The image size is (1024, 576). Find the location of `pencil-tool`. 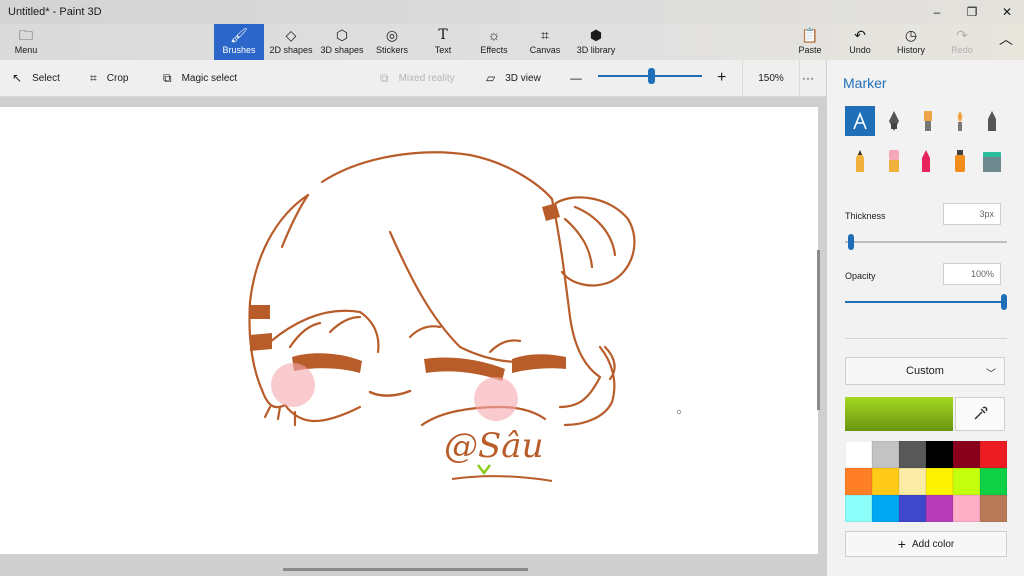

pencil-tool is located at coordinates (860, 161).